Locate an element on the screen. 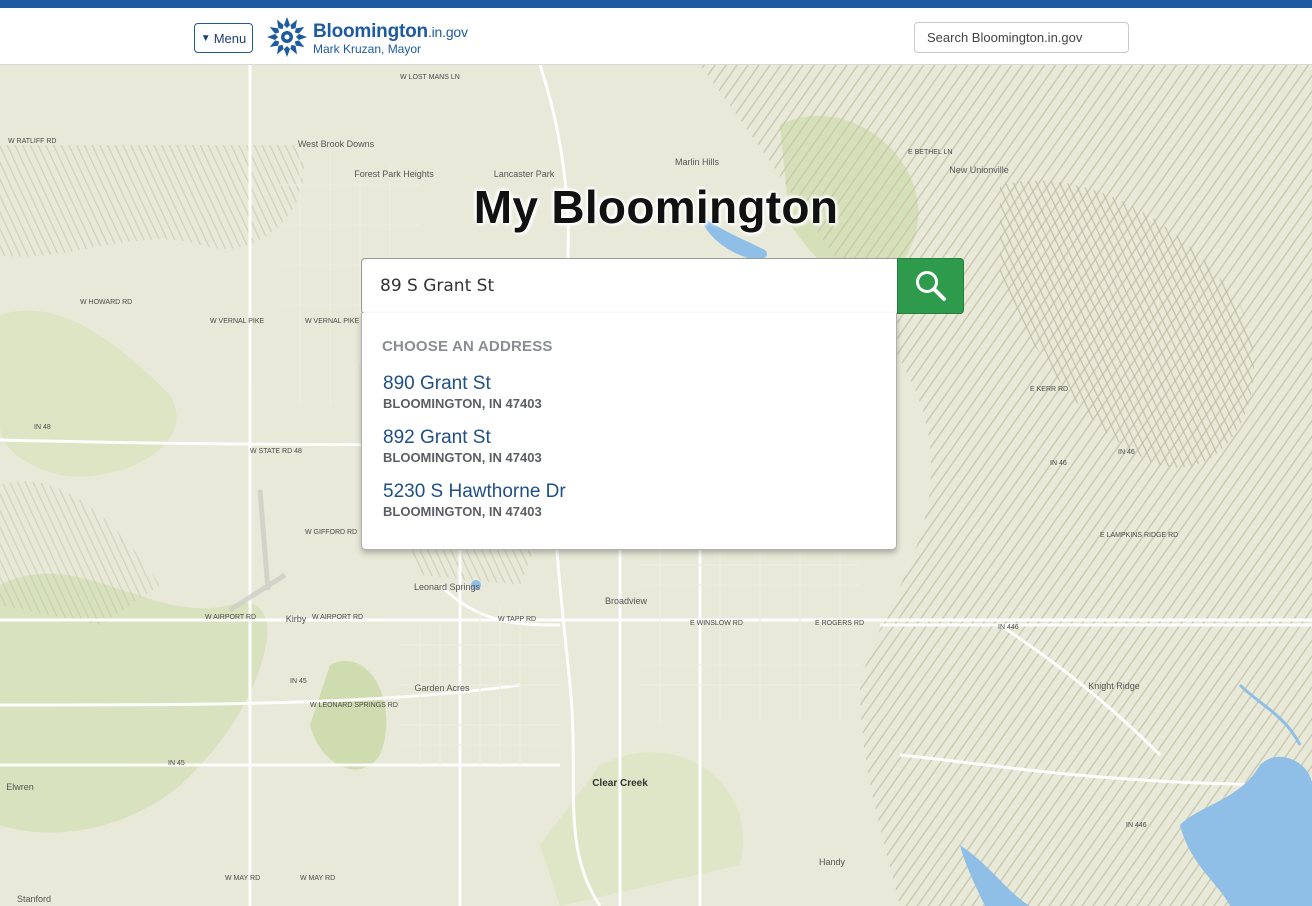  map-label: E LAMPKINS RIDGE RD is located at coordinates (1139, 535).